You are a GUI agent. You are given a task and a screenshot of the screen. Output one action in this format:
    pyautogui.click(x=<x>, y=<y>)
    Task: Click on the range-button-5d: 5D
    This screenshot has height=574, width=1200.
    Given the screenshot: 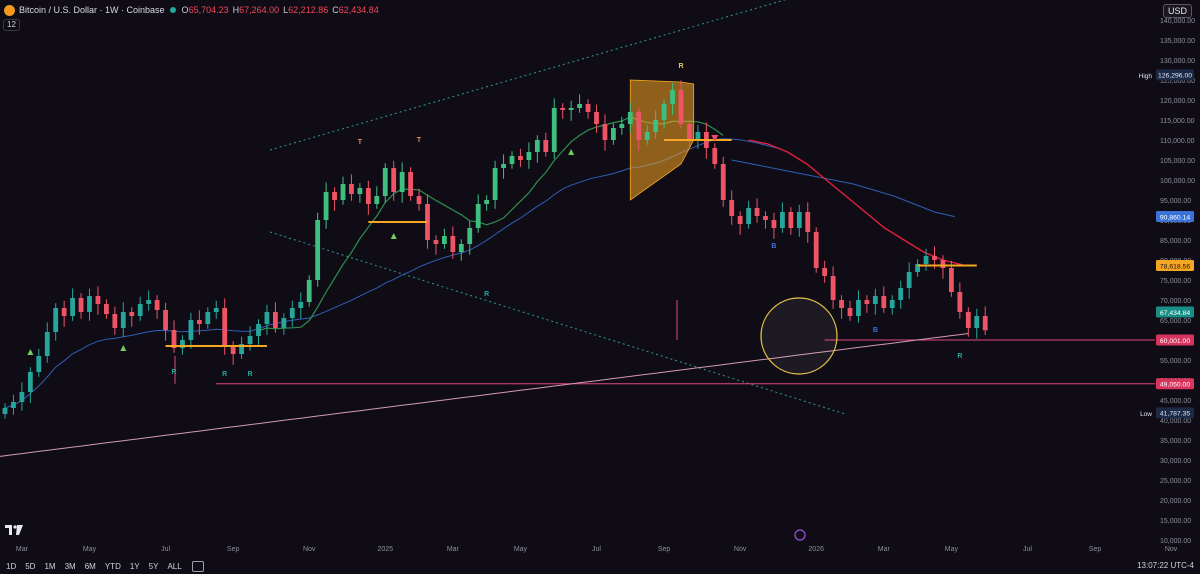 What is the action you would take?
    pyautogui.click(x=30, y=566)
    